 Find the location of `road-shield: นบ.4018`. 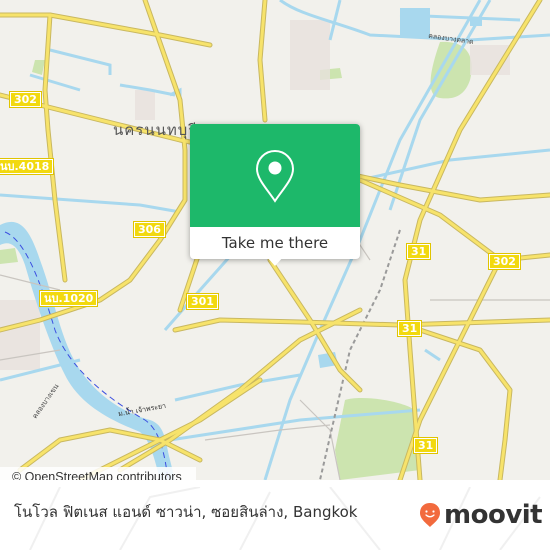

road-shield: นบ.4018 is located at coordinates (27, 166).